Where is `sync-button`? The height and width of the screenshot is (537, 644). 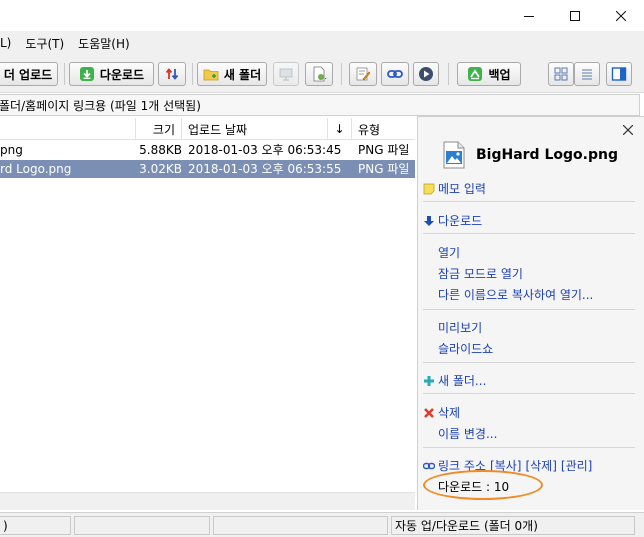 sync-button is located at coordinates (172, 74).